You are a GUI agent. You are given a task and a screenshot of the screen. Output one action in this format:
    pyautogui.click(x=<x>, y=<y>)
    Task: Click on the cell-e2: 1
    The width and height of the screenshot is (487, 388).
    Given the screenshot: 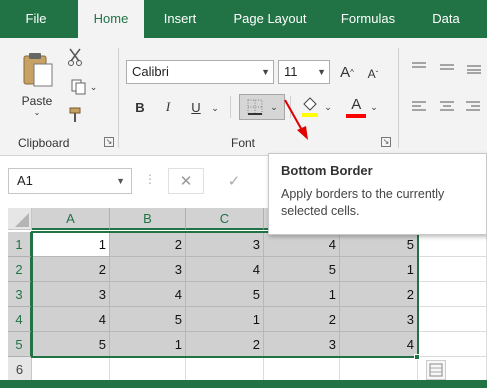 What is the action you would take?
    pyautogui.click(x=379, y=269)
    